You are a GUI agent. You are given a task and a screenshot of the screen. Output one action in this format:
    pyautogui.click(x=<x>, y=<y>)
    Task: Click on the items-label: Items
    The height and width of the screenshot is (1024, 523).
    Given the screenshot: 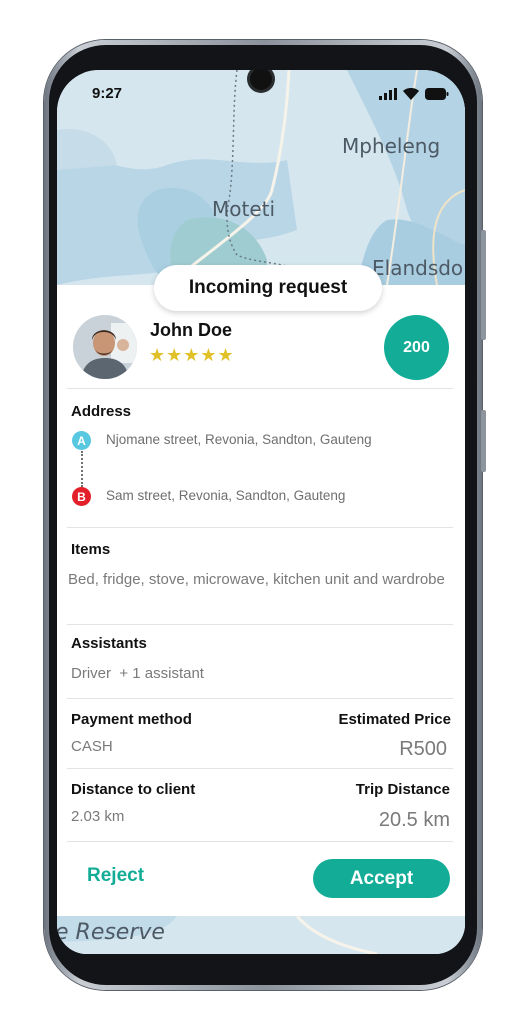 What is the action you would take?
    pyautogui.click(x=91, y=549)
    